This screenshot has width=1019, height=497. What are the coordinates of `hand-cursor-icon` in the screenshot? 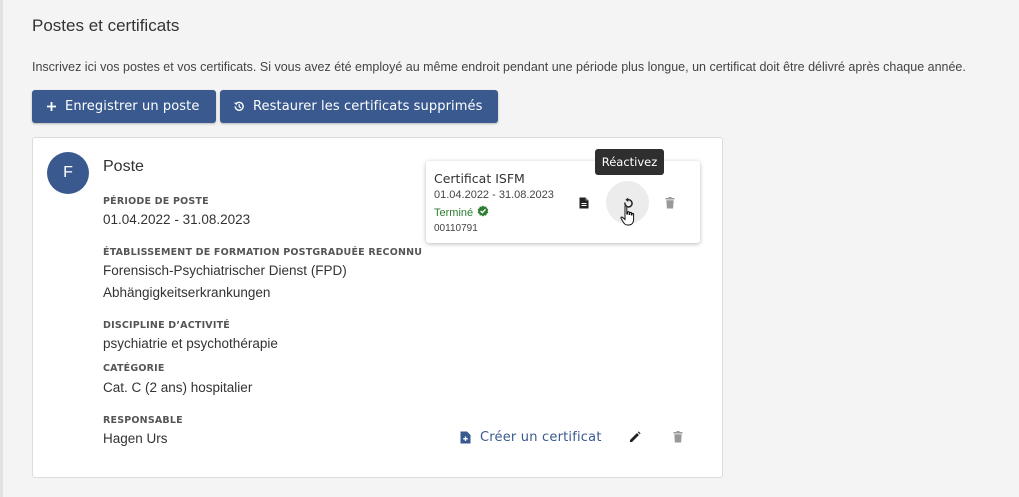 It's located at (628, 216).